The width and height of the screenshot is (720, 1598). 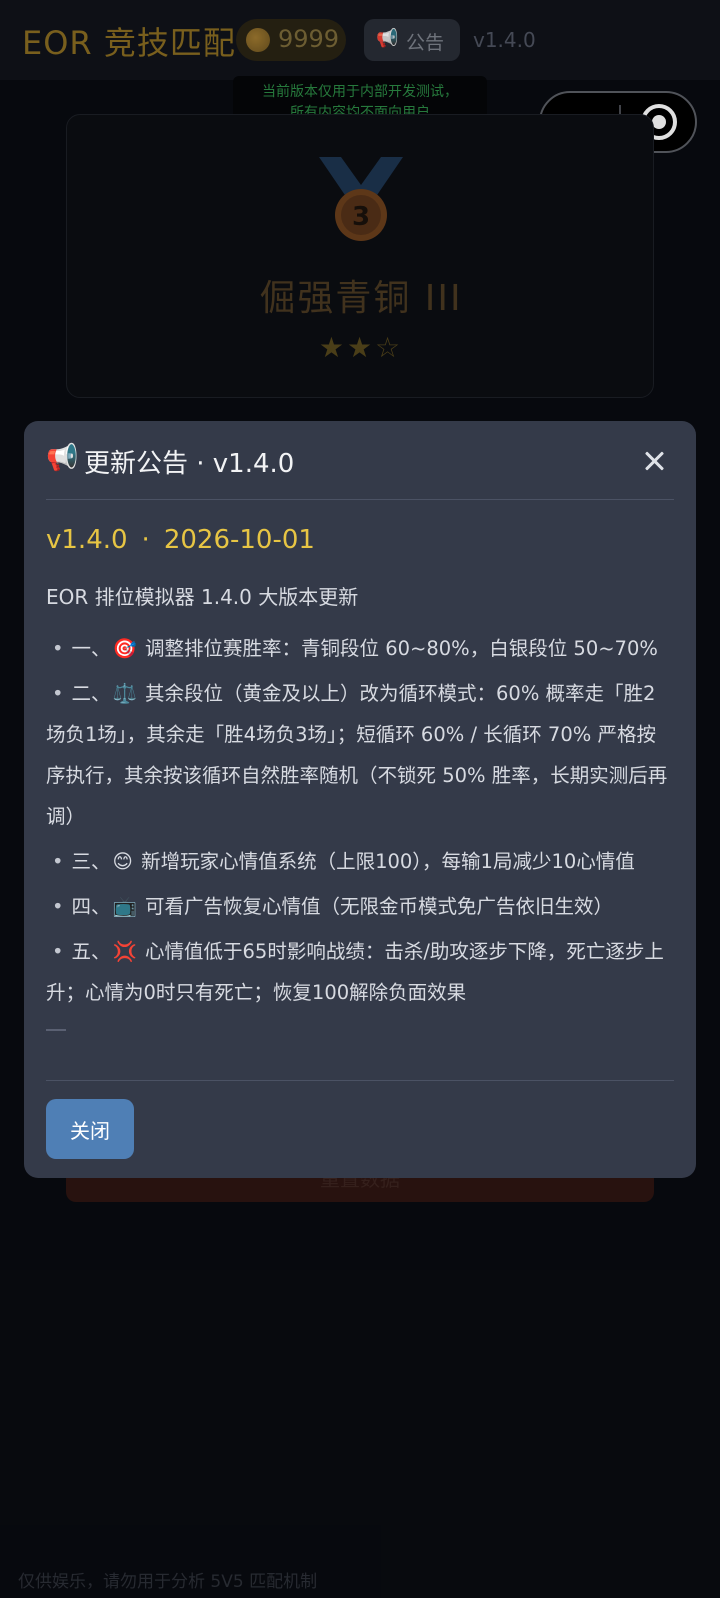 What do you see at coordinates (401, 648) in the screenshot?
I see `item-text: 调整排位赛胜率：青铜段位 60~80%，白银段位 50~70%` at bounding box center [401, 648].